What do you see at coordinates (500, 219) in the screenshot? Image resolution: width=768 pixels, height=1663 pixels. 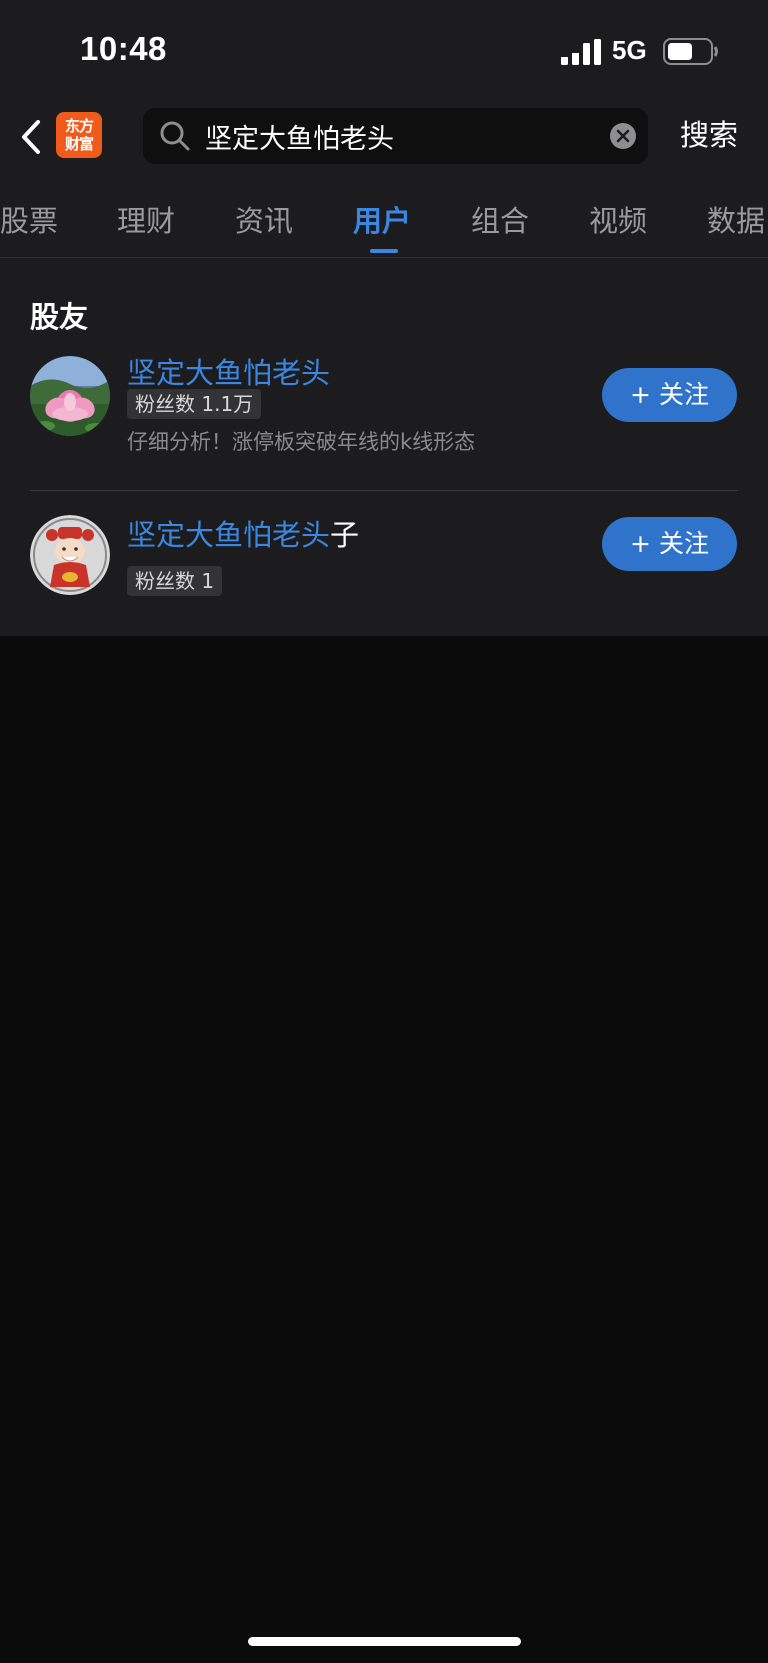 I see `tab-portfolio: 组合` at bounding box center [500, 219].